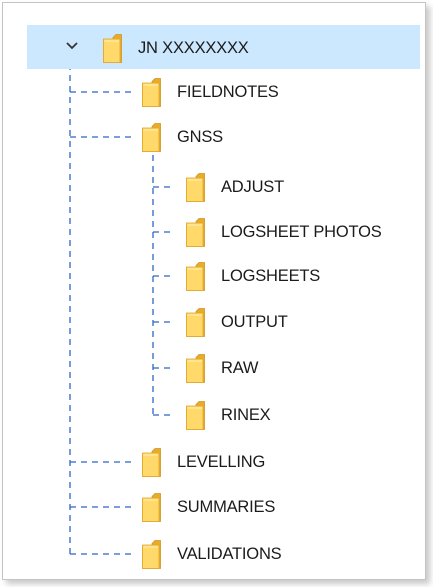 The image size is (433, 587). What do you see at coordinates (246, 414) in the screenshot?
I see `tree-item-label: RINEX` at bounding box center [246, 414].